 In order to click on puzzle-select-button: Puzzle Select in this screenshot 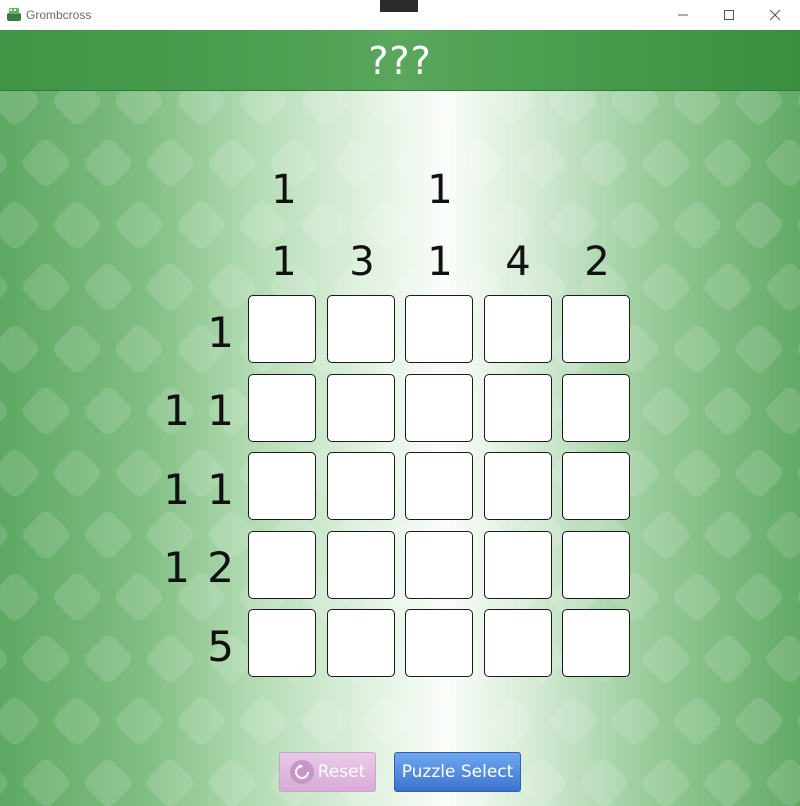, I will do `click(457, 772)`.